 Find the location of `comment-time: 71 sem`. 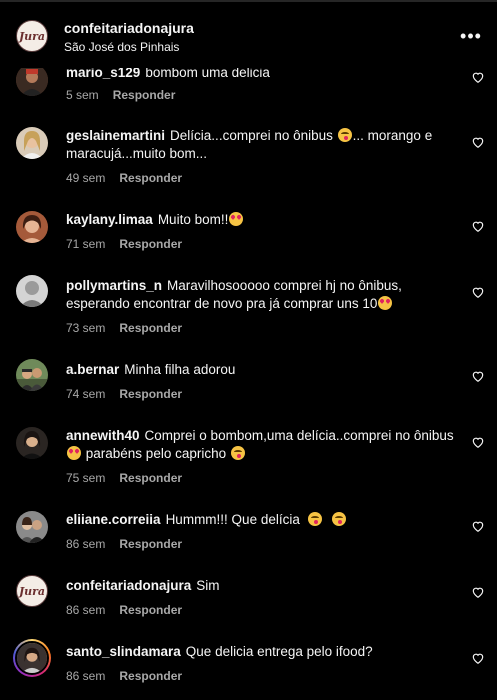

comment-time: 71 sem is located at coordinates (86, 244).